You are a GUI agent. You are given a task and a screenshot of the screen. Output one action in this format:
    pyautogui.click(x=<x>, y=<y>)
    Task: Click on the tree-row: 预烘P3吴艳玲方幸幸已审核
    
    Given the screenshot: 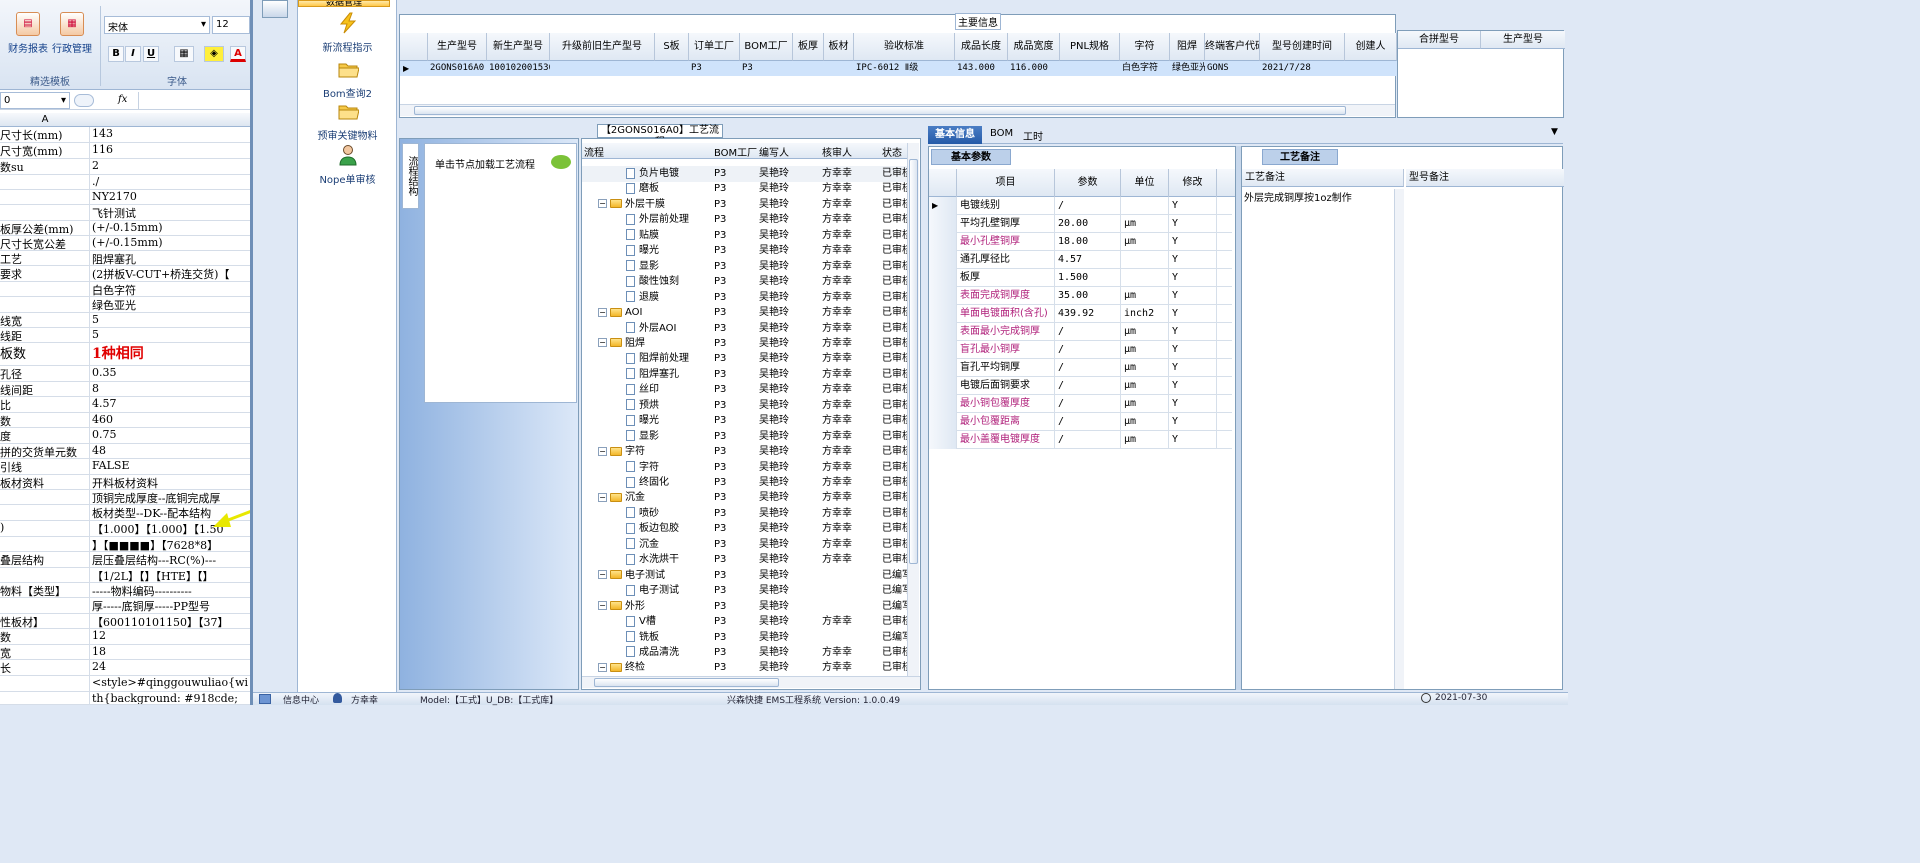 What is the action you would take?
    pyautogui.click(x=744, y=406)
    